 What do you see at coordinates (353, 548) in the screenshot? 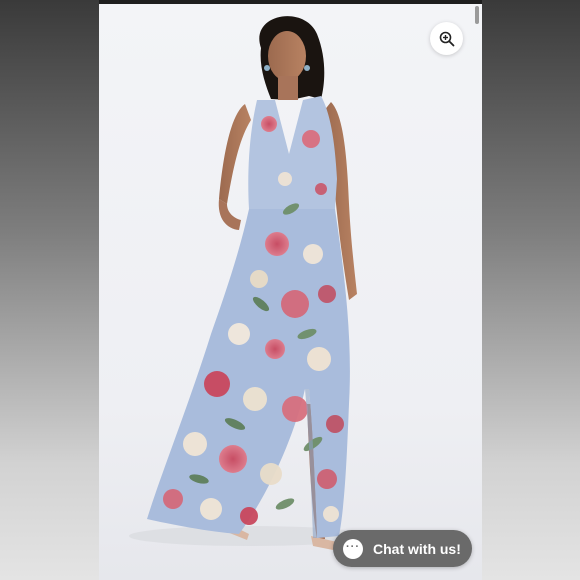
I see `chat-bubble-icon: ···` at bounding box center [353, 548].